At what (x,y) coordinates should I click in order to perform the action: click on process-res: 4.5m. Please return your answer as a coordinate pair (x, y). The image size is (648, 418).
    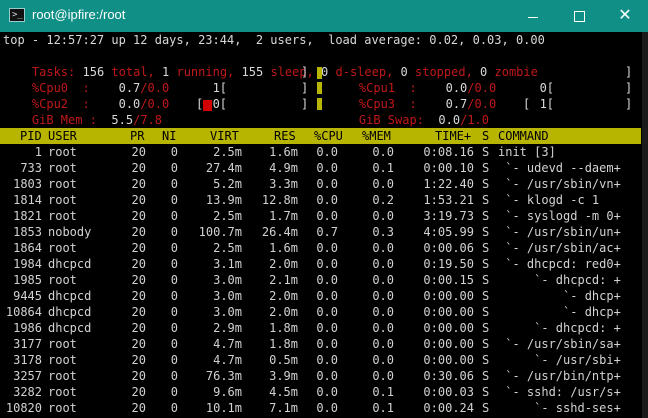
    Looking at the image, I should click on (283, 392).